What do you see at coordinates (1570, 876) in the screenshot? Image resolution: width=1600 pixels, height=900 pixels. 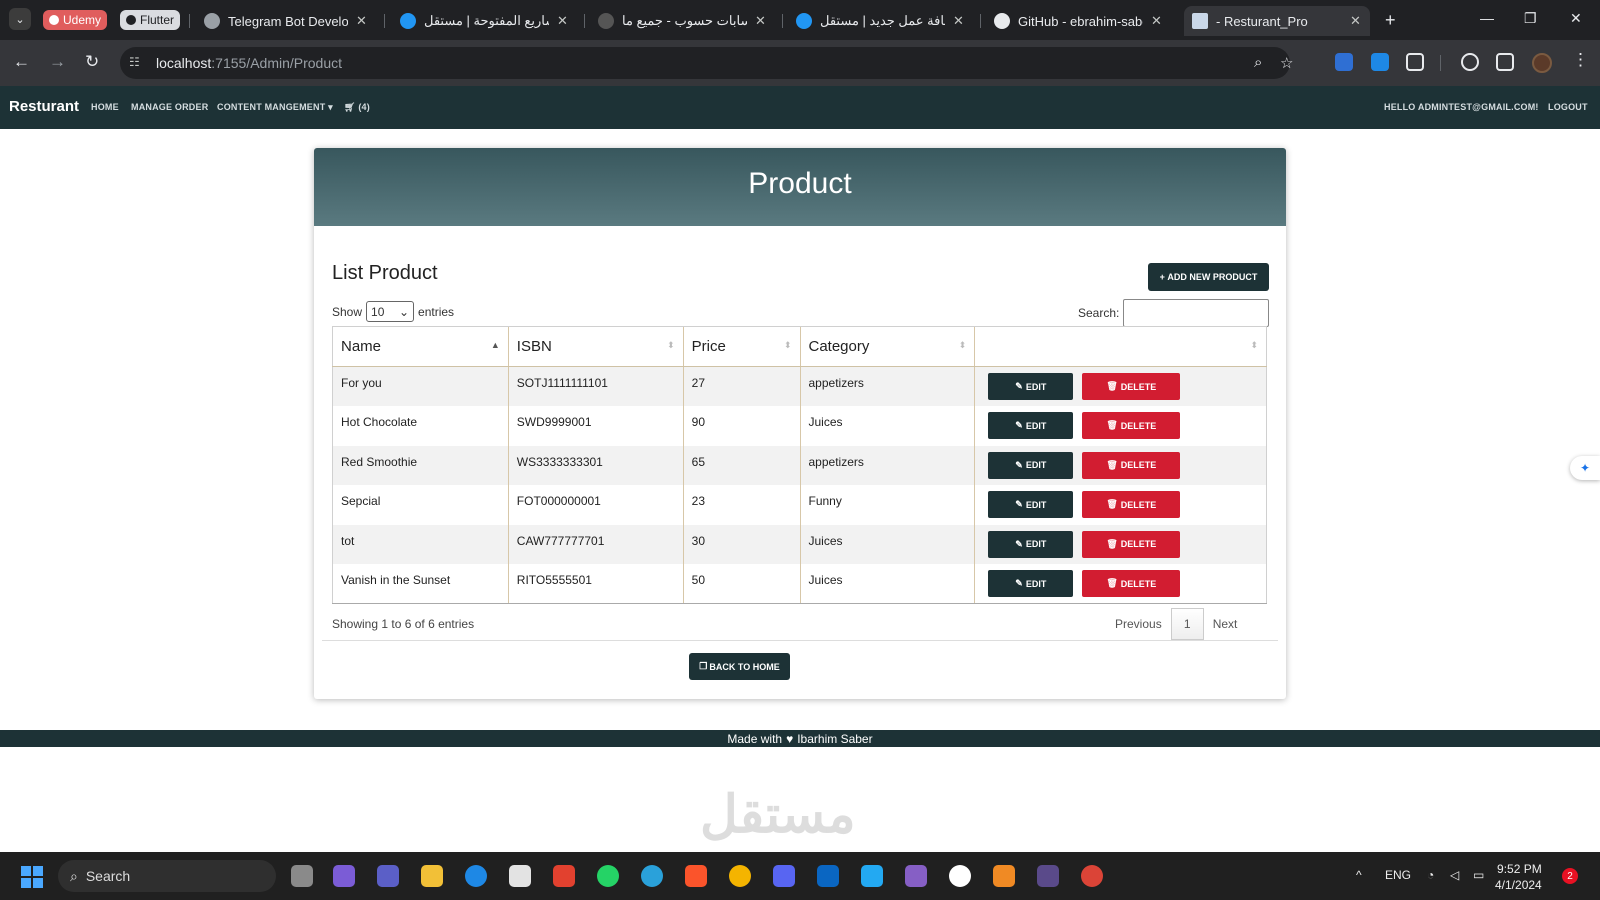 I see `notification-badge: 2` at bounding box center [1570, 876].